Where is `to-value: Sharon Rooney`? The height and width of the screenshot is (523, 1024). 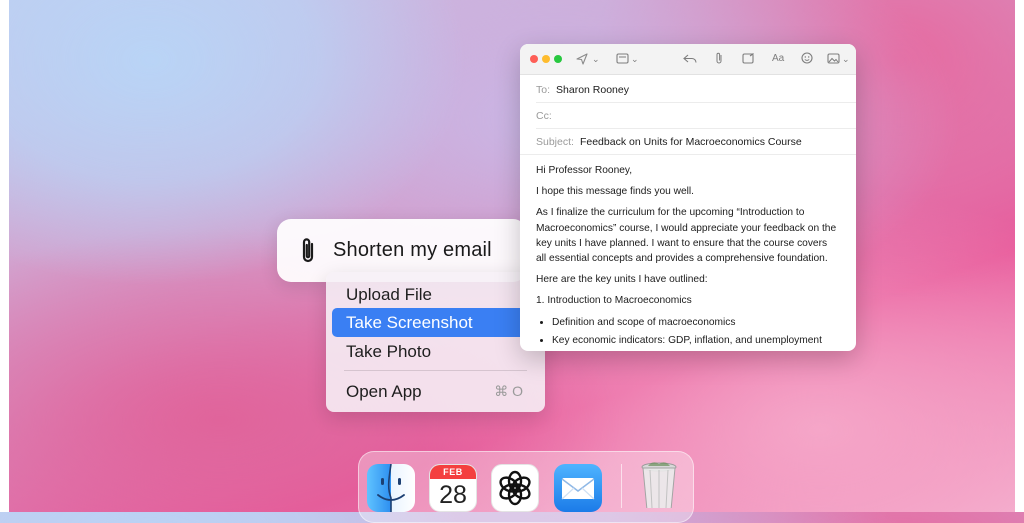 to-value: Sharon Rooney is located at coordinates (592, 90).